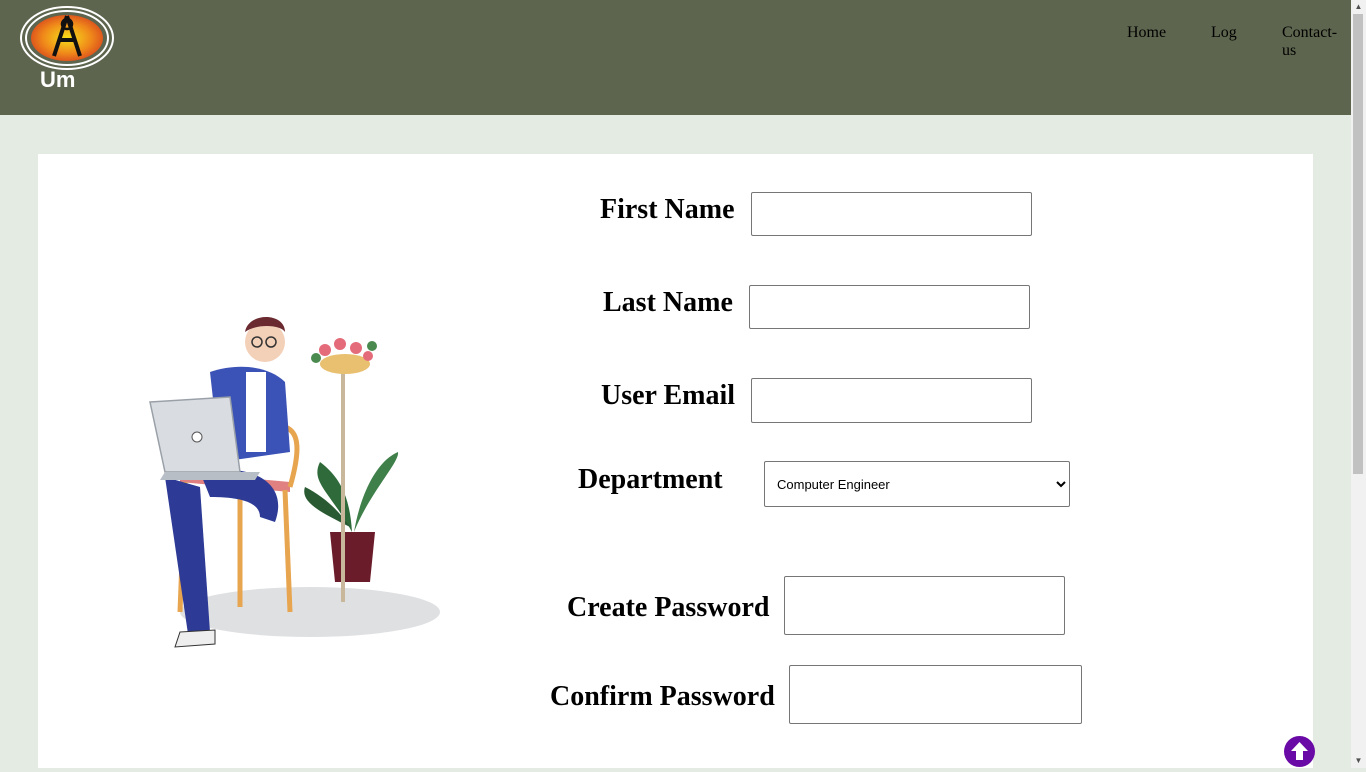 The width and height of the screenshot is (1366, 772). I want to click on create-password-label: Create Password, so click(668, 607).